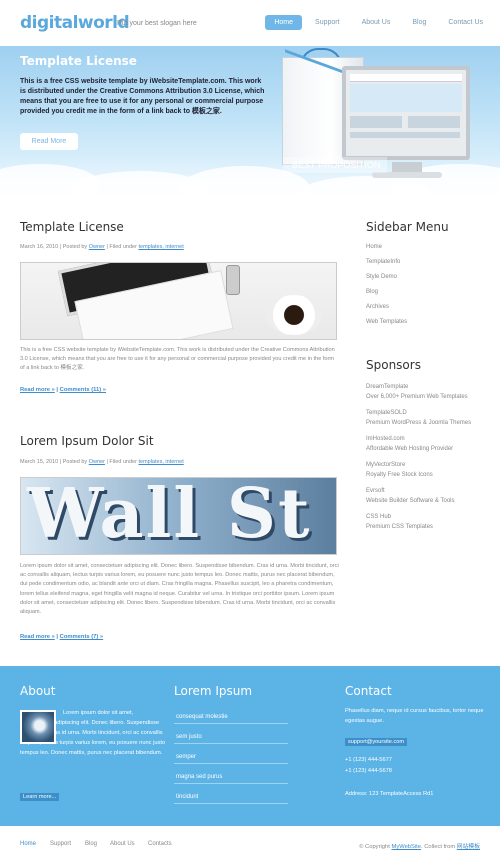 The height and width of the screenshot is (863, 500). Describe the element at coordinates (38, 691) in the screenshot. I see `footer-about-title: About` at that location.